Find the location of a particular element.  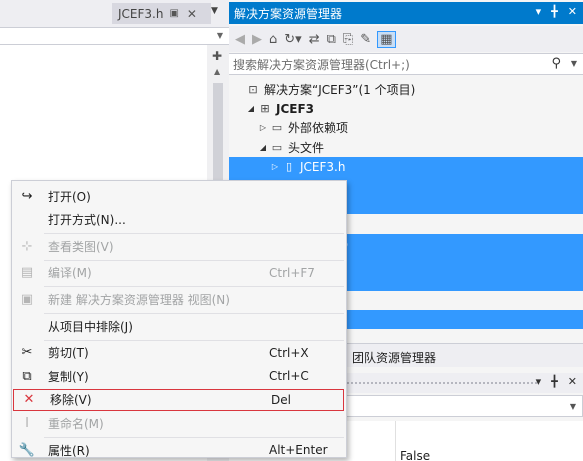

tree-node-label: 解决方案“JCEF3”(1 个项目) is located at coordinates (340, 90).